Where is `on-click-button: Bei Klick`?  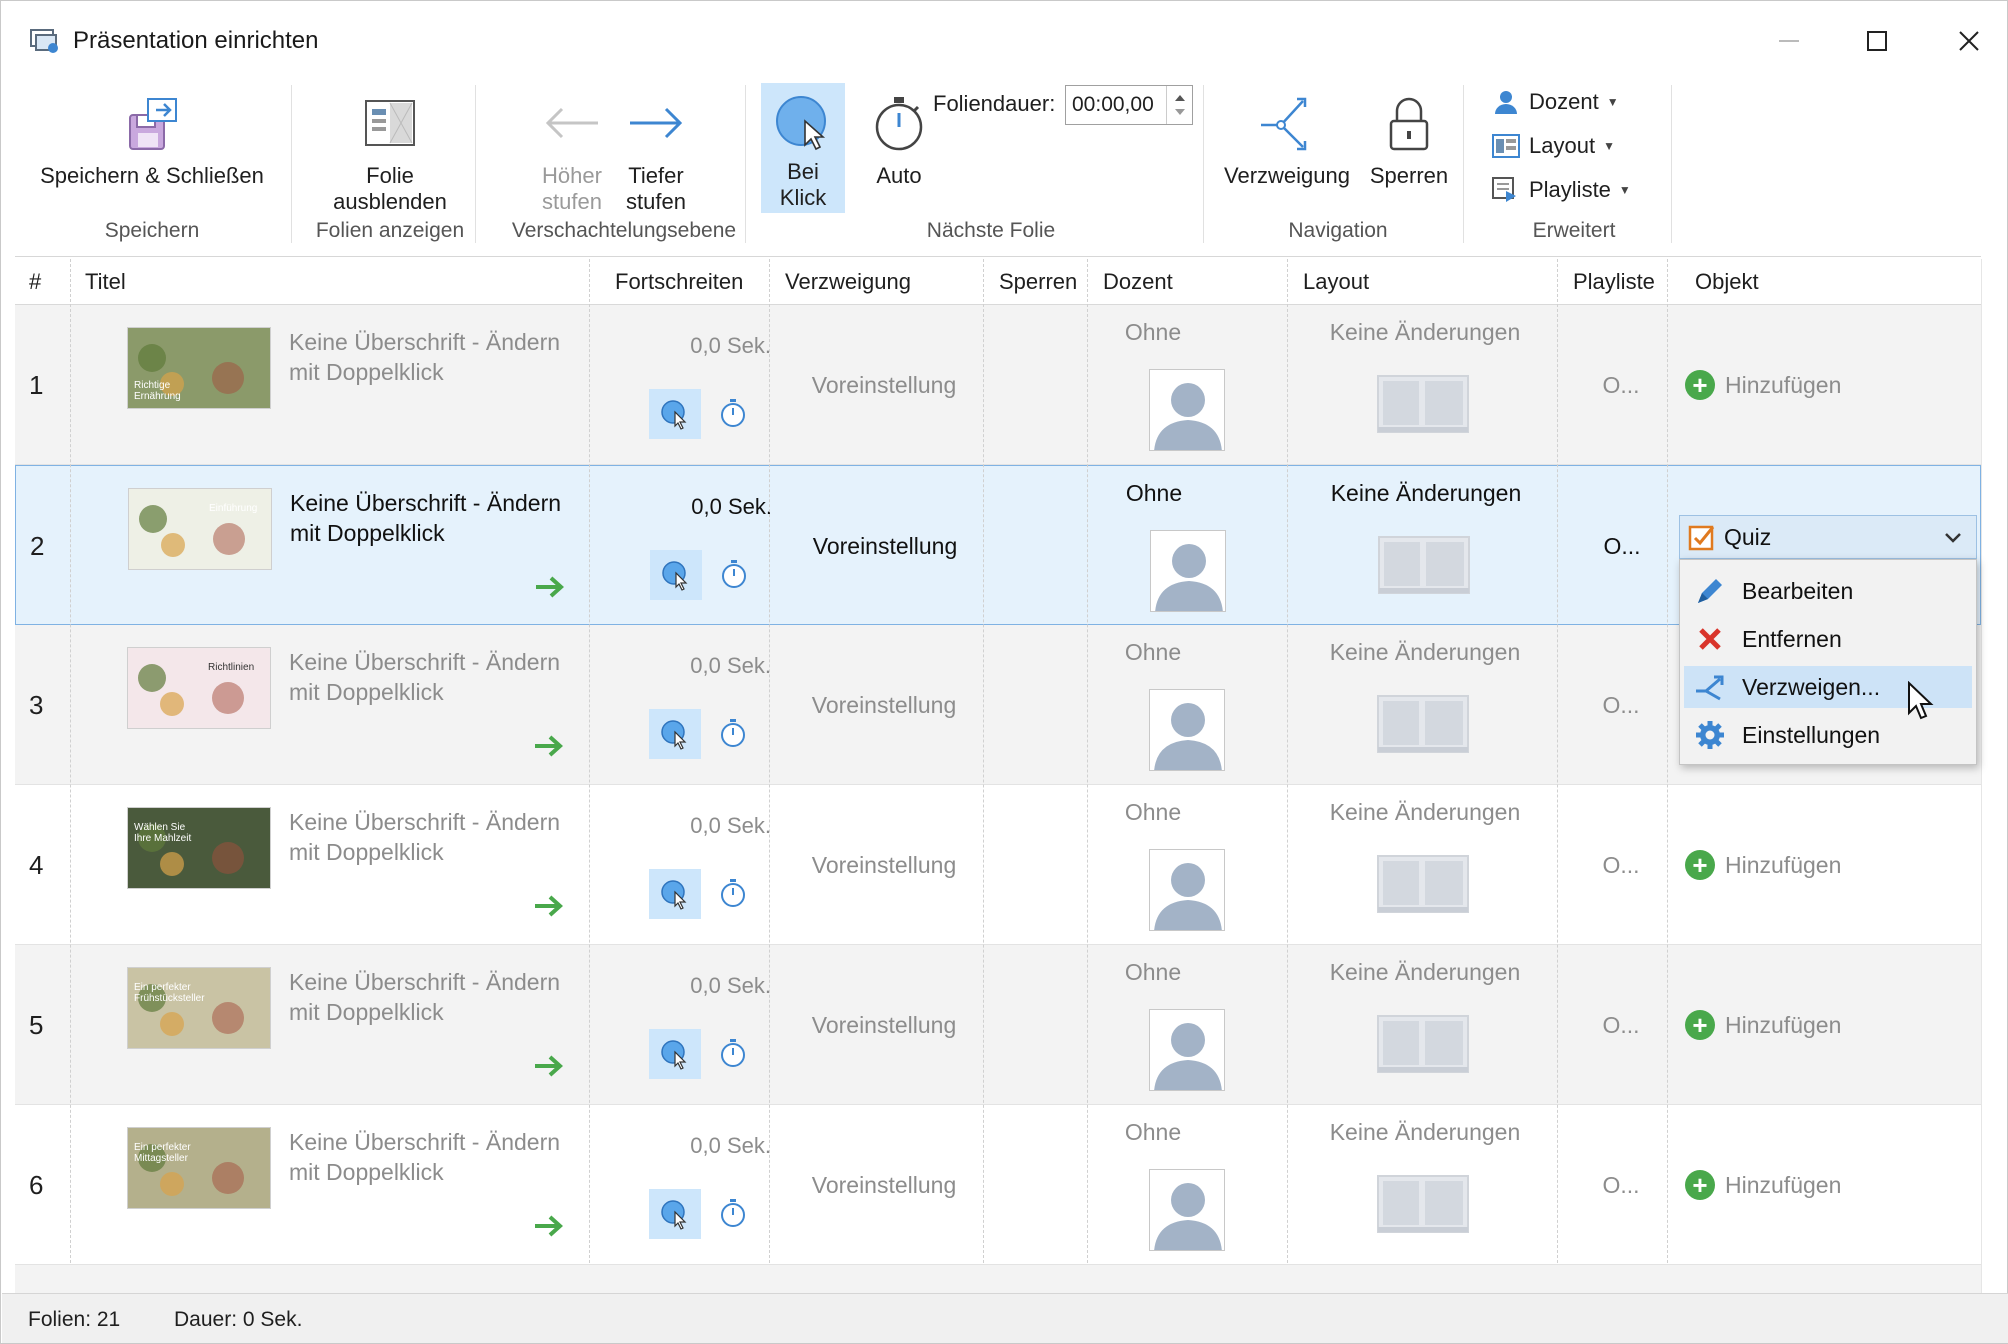
on-click-button: Bei Klick is located at coordinates (803, 148).